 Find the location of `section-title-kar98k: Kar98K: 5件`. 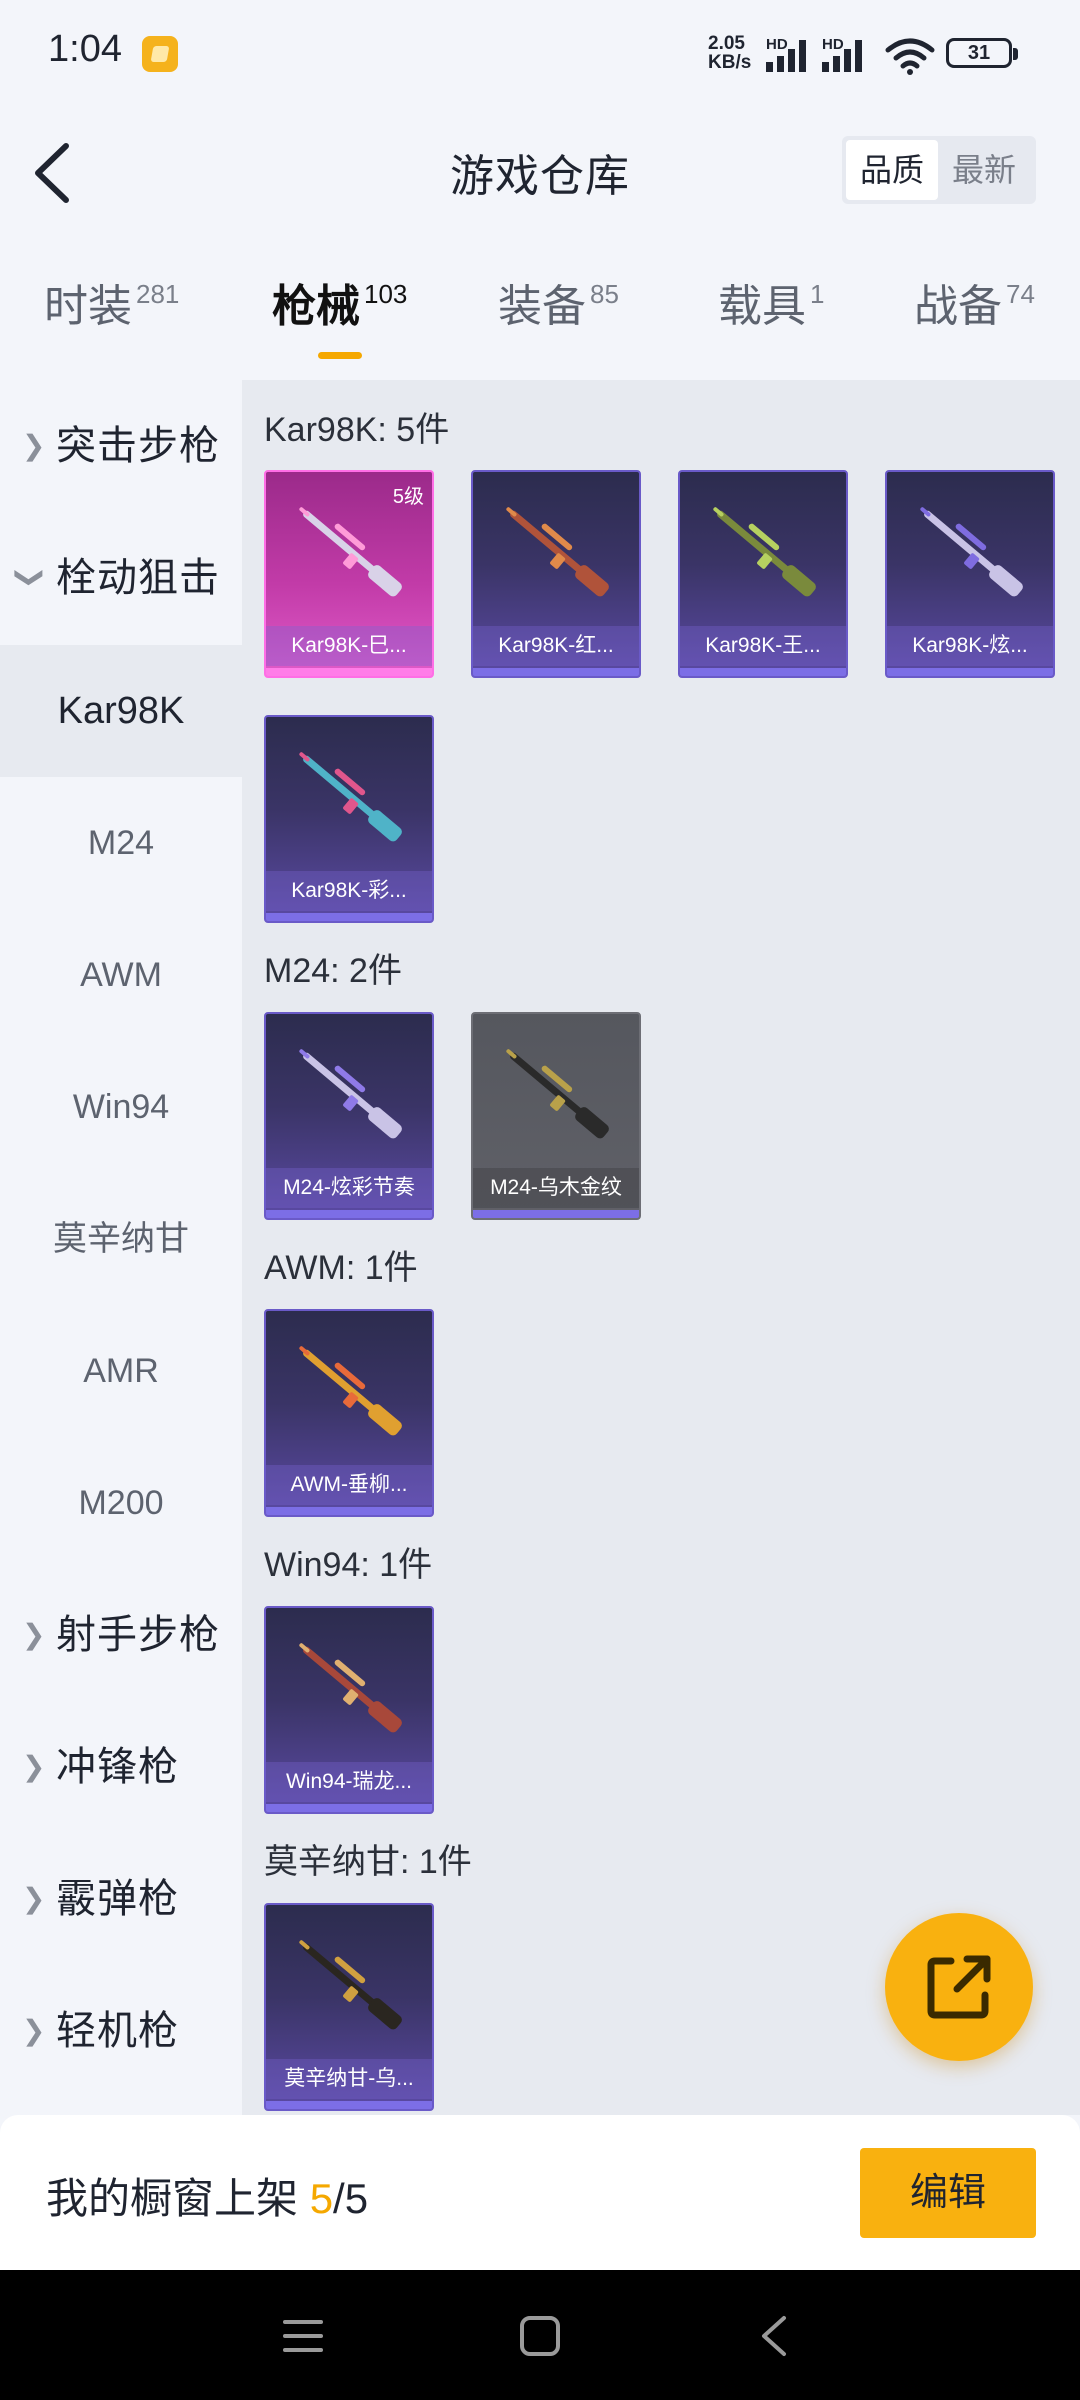

section-title-kar98k: Kar98K: 5件 is located at coordinates (357, 430).